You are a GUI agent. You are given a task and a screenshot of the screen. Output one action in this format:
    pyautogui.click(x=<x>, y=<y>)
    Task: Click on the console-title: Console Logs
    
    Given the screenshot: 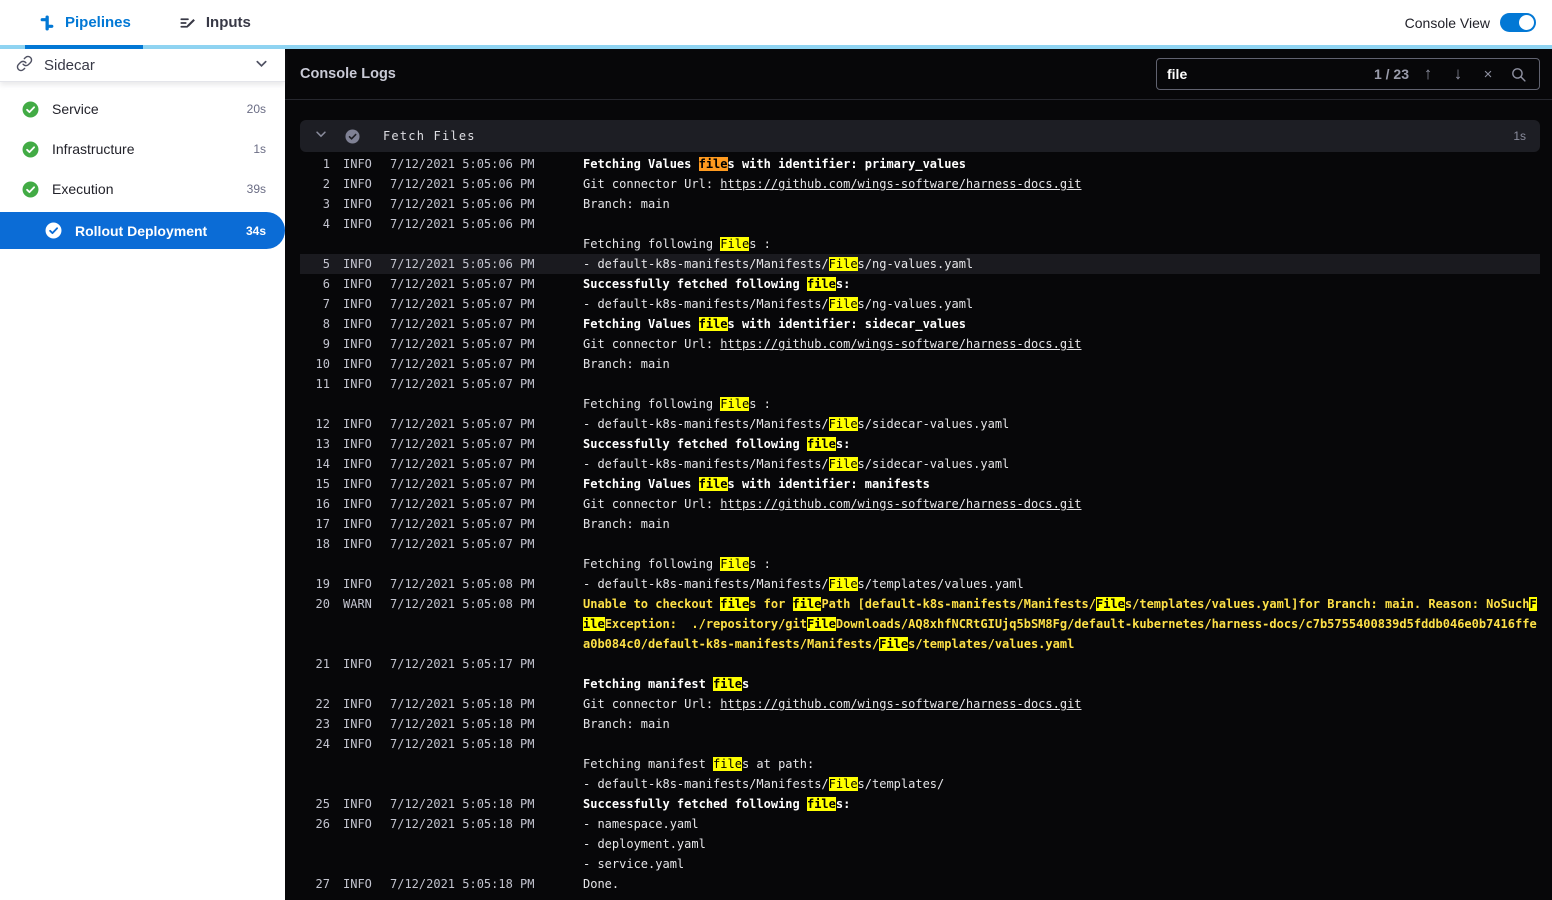 What is the action you would take?
    pyautogui.click(x=348, y=74)
    